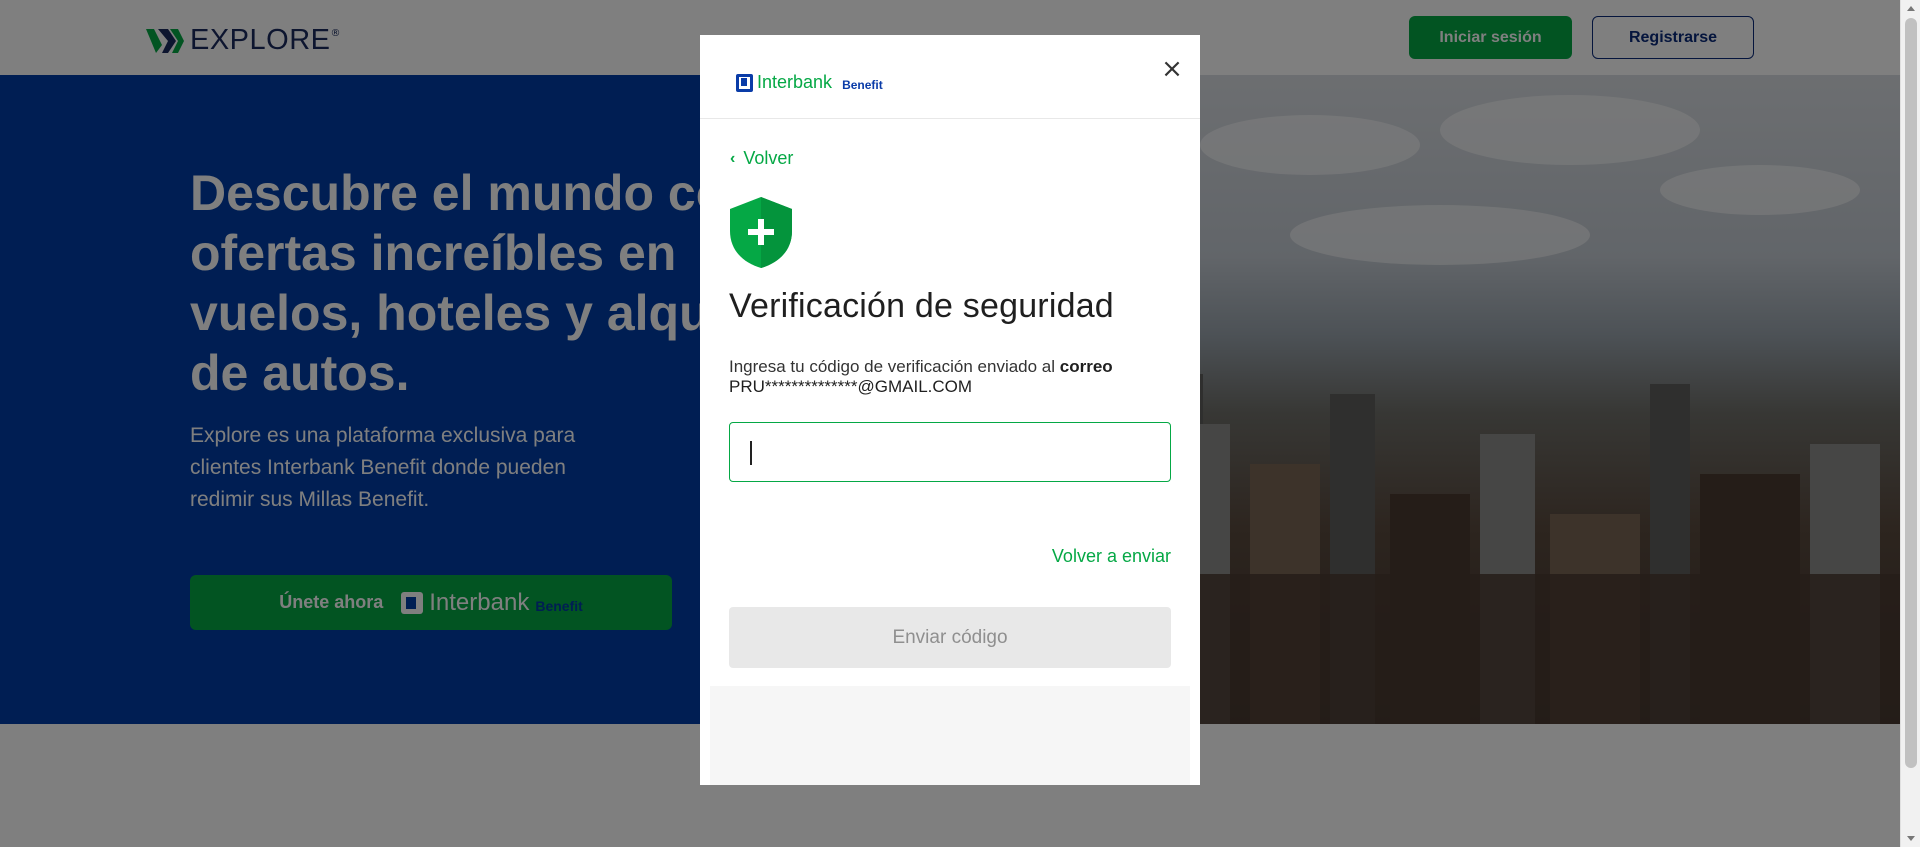  Describe the element at coordinates (733, 158) in the screenshot. I see `chevron-left-icon: ‹` at that location.